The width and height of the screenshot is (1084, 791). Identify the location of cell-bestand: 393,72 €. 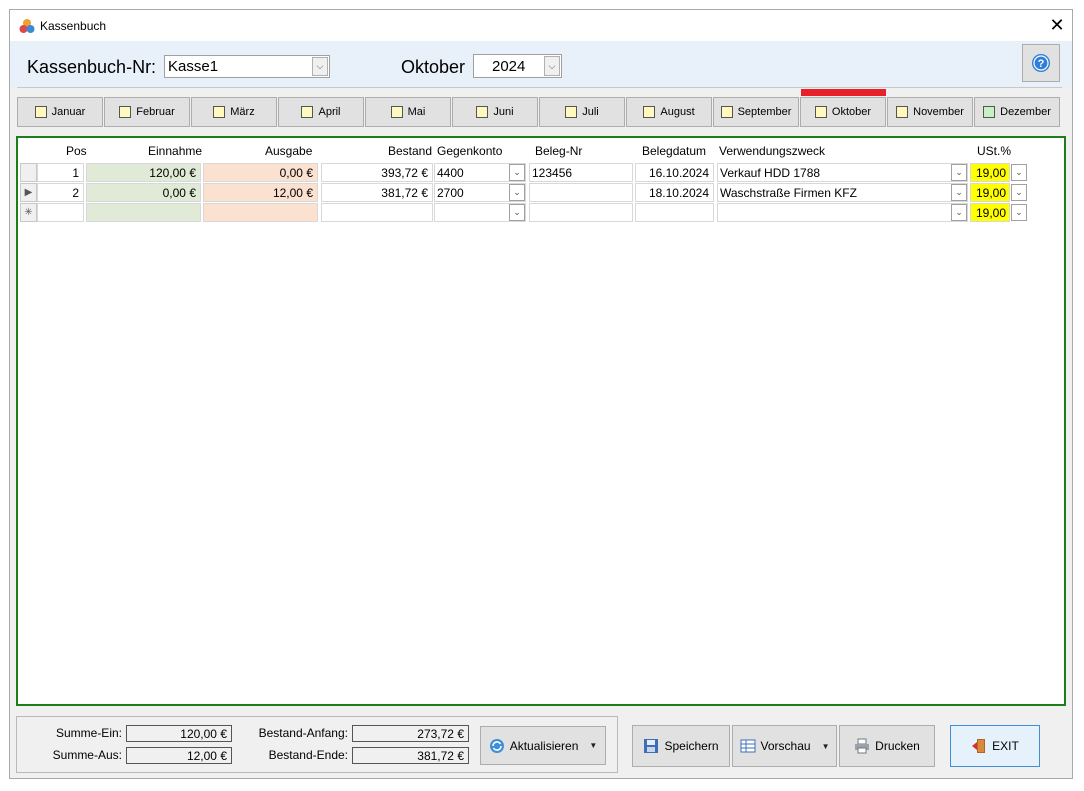
(377, 172).